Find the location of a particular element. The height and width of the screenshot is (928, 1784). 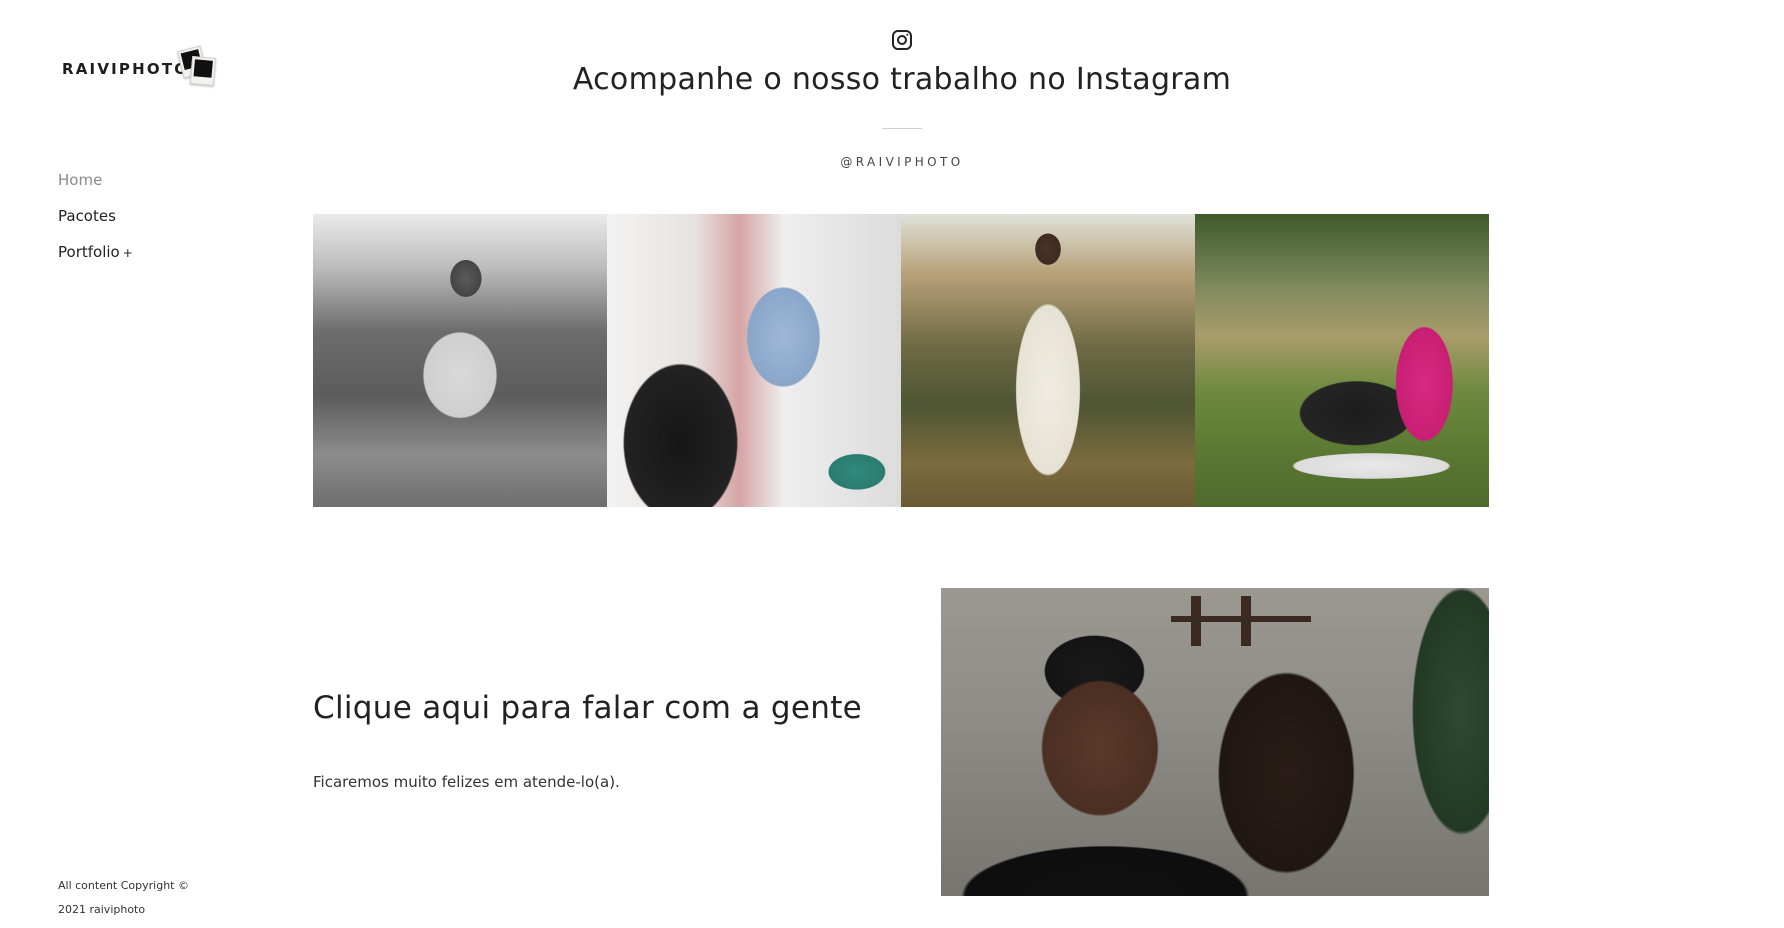

nav-item-portfolio: Portfolio + is located at coordinates (95, 252).